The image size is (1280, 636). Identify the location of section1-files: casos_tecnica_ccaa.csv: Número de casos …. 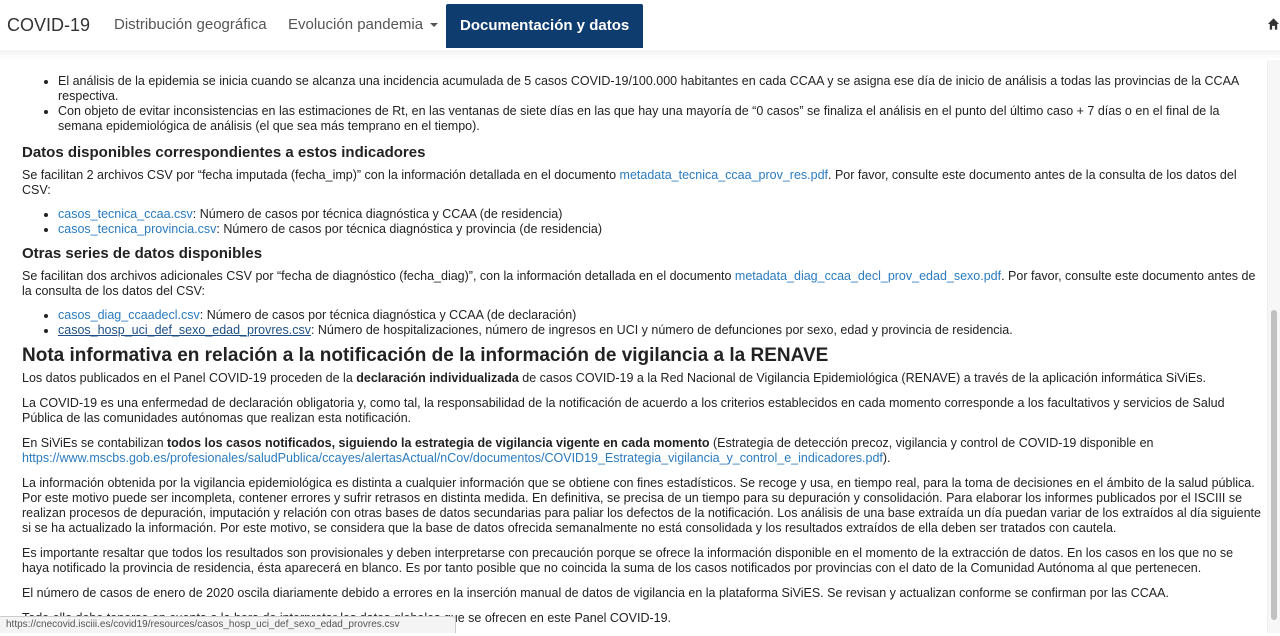
(642, 222).